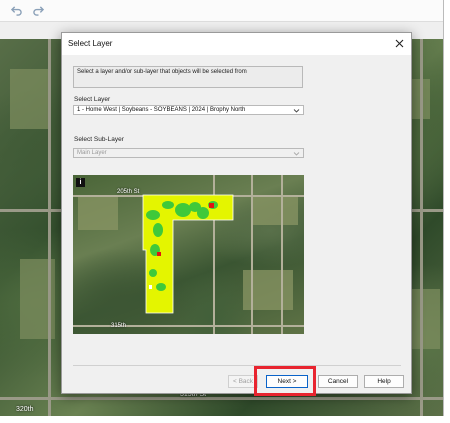 The height and width of the screenshot is (423, 450). Describe the element at coordinates (38, 11) in the screenshot. I see `redo-icon` at that location.